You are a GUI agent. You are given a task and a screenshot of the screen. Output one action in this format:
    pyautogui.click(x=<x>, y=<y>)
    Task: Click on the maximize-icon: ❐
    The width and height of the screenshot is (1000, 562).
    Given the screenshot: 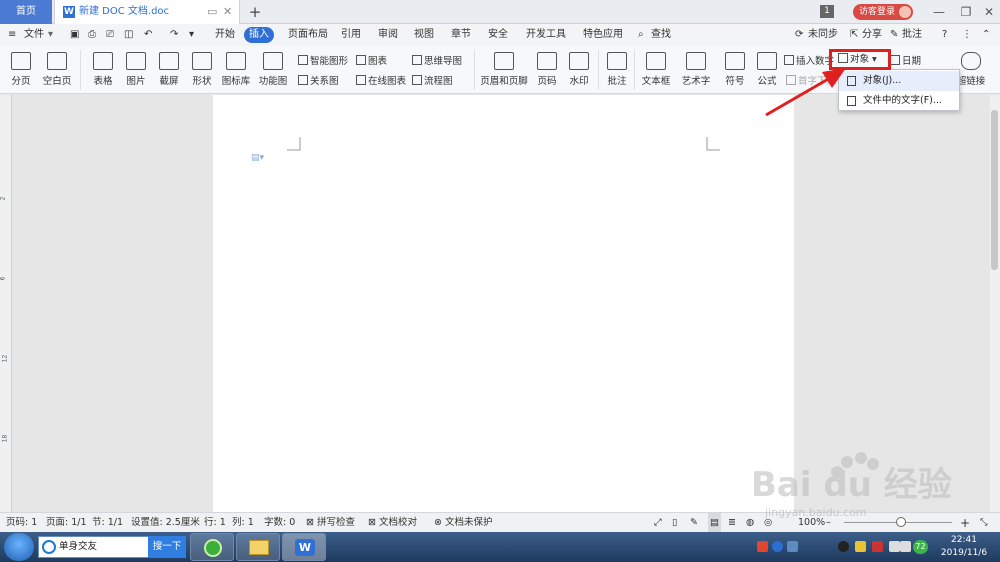 What is the action you would take?
    pyautogui.click(x=966, y=12)
    